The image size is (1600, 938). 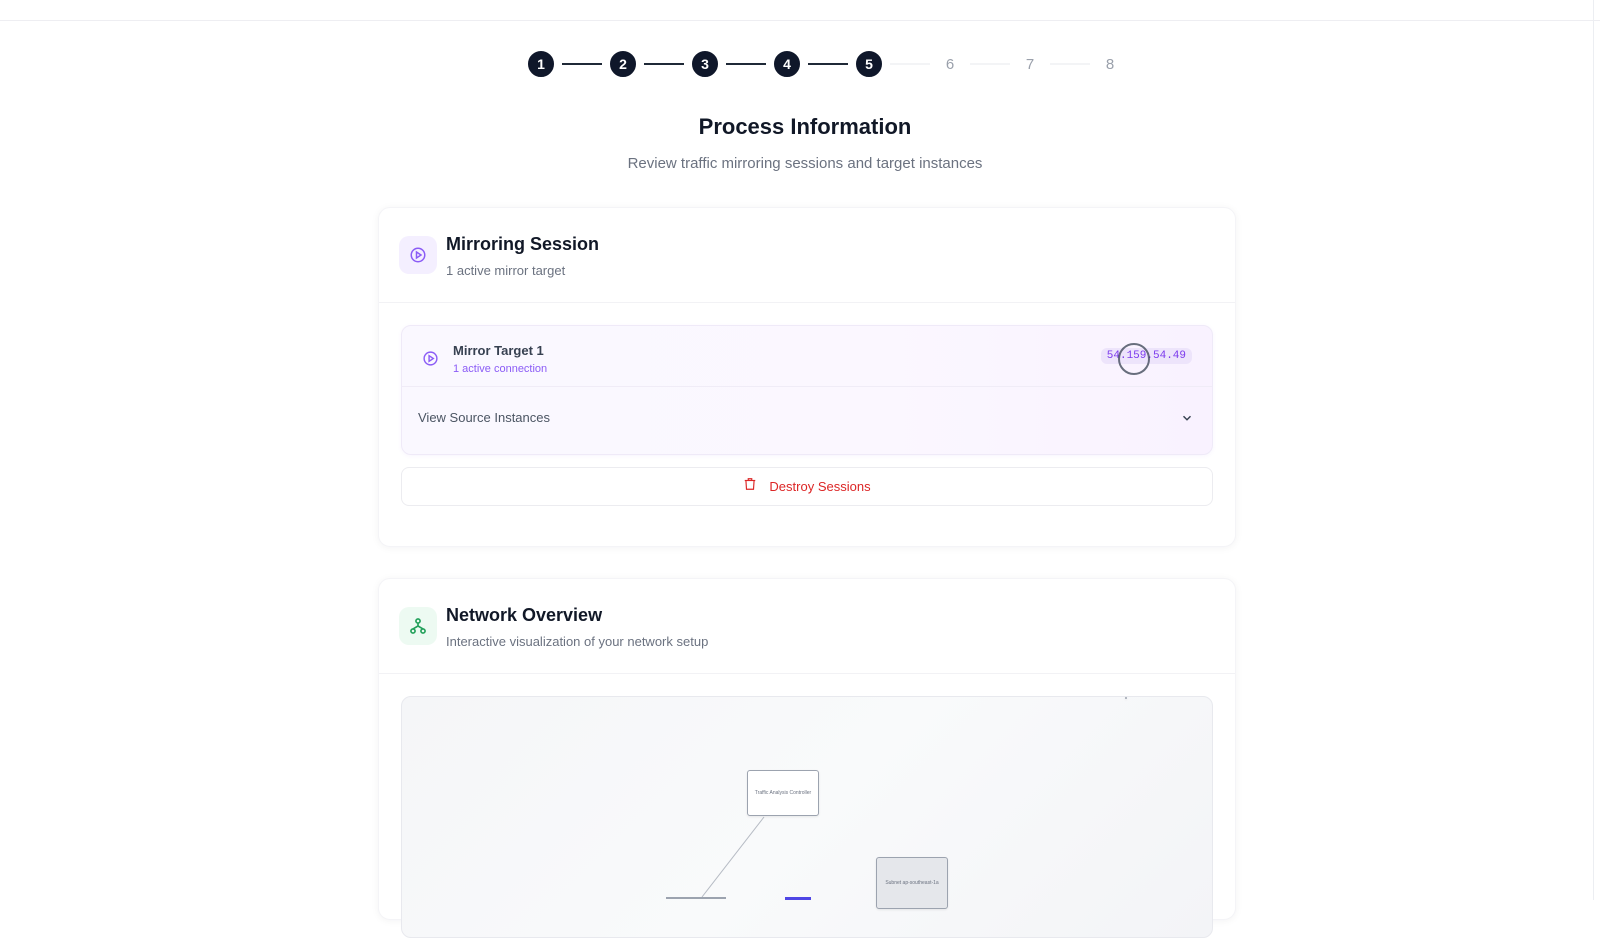 What do you see at coordinates (506, 270) in the screenshot?
I see `card-subtitle: 1 active mirror target` at bounding box center [506, 270].